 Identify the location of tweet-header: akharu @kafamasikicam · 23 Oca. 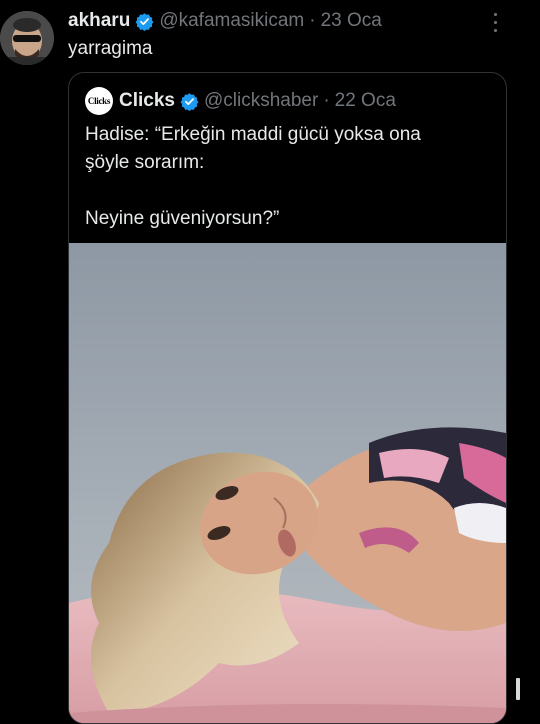
(225, 21).